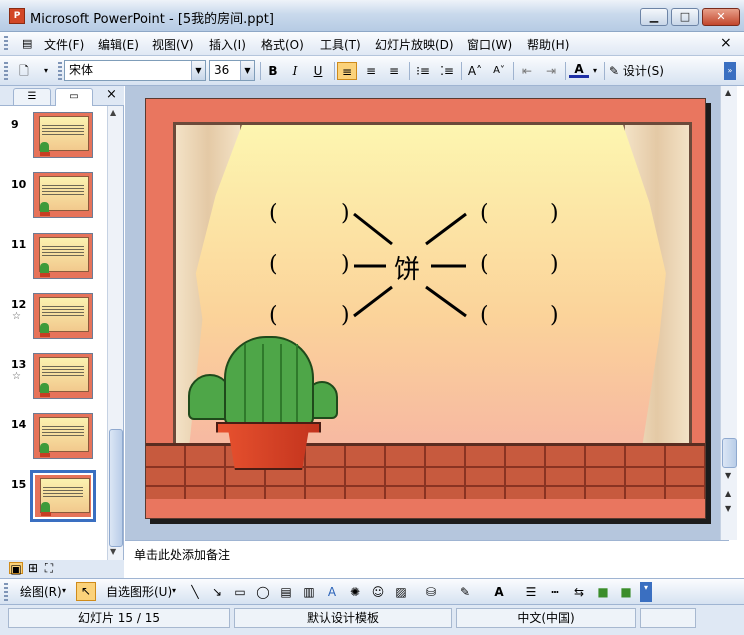 This screenshot has height=635, width=744. What do you see at coordinates (347, 71) in the screenshot?
I see `align-left-icon: ≡` at bounding box center [347, 71].